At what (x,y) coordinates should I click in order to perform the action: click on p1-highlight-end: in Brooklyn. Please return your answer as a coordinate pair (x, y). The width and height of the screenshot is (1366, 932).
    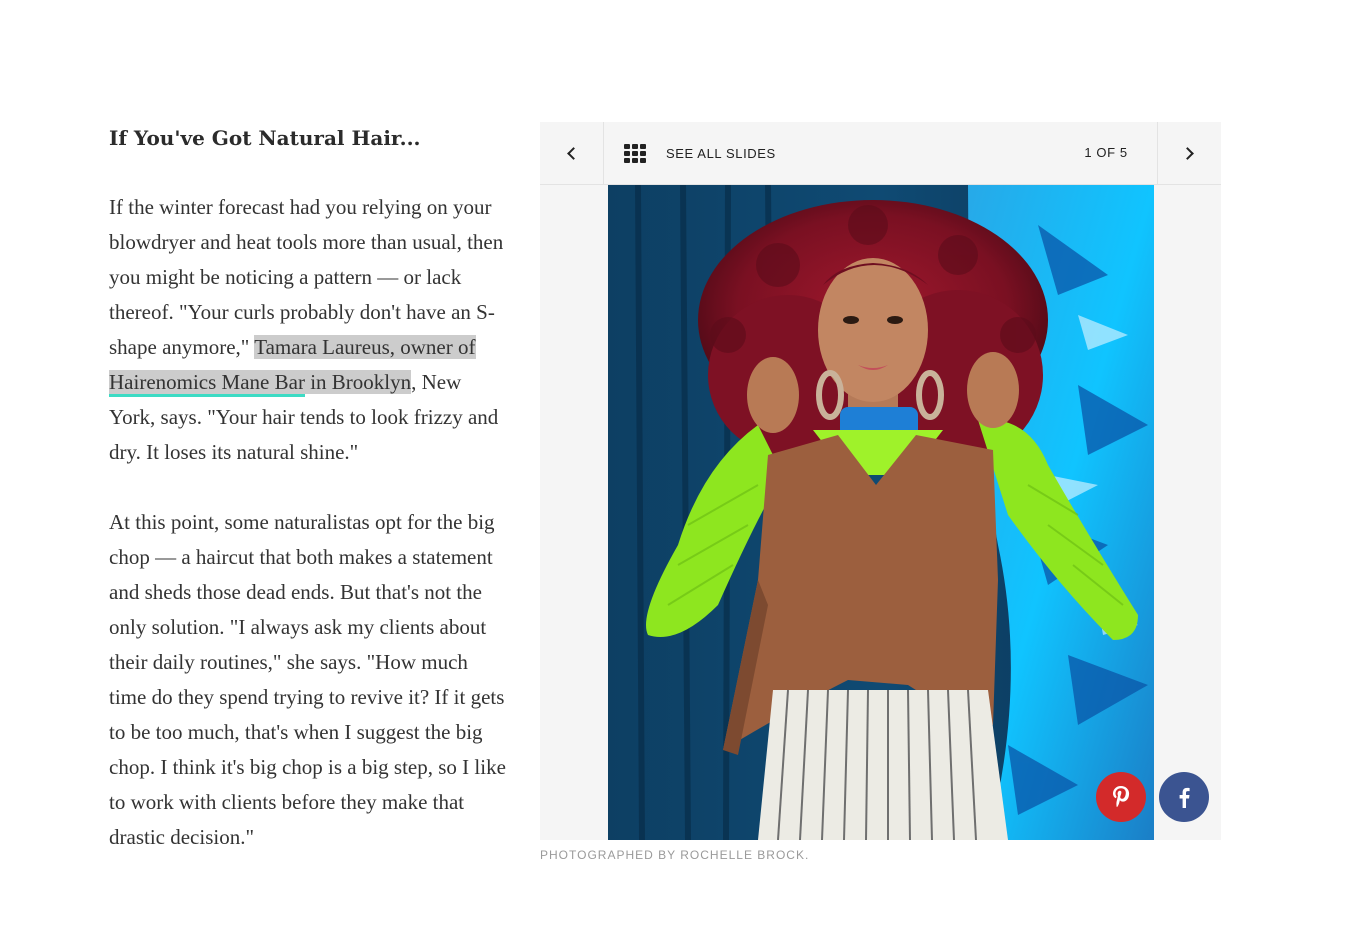
    Looking at the image, I should click on (358, 382).